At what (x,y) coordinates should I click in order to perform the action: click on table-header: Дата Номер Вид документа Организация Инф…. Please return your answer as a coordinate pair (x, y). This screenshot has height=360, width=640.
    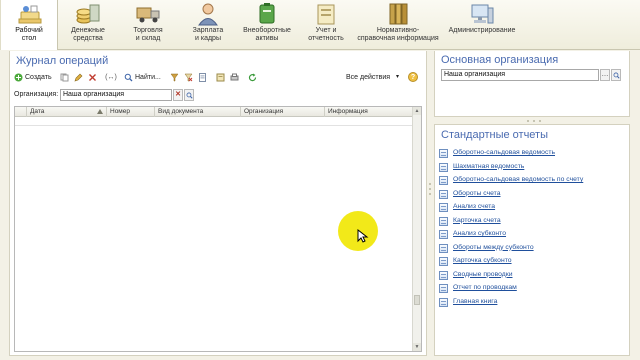
    Looking at the image, I should click on (214, 112).